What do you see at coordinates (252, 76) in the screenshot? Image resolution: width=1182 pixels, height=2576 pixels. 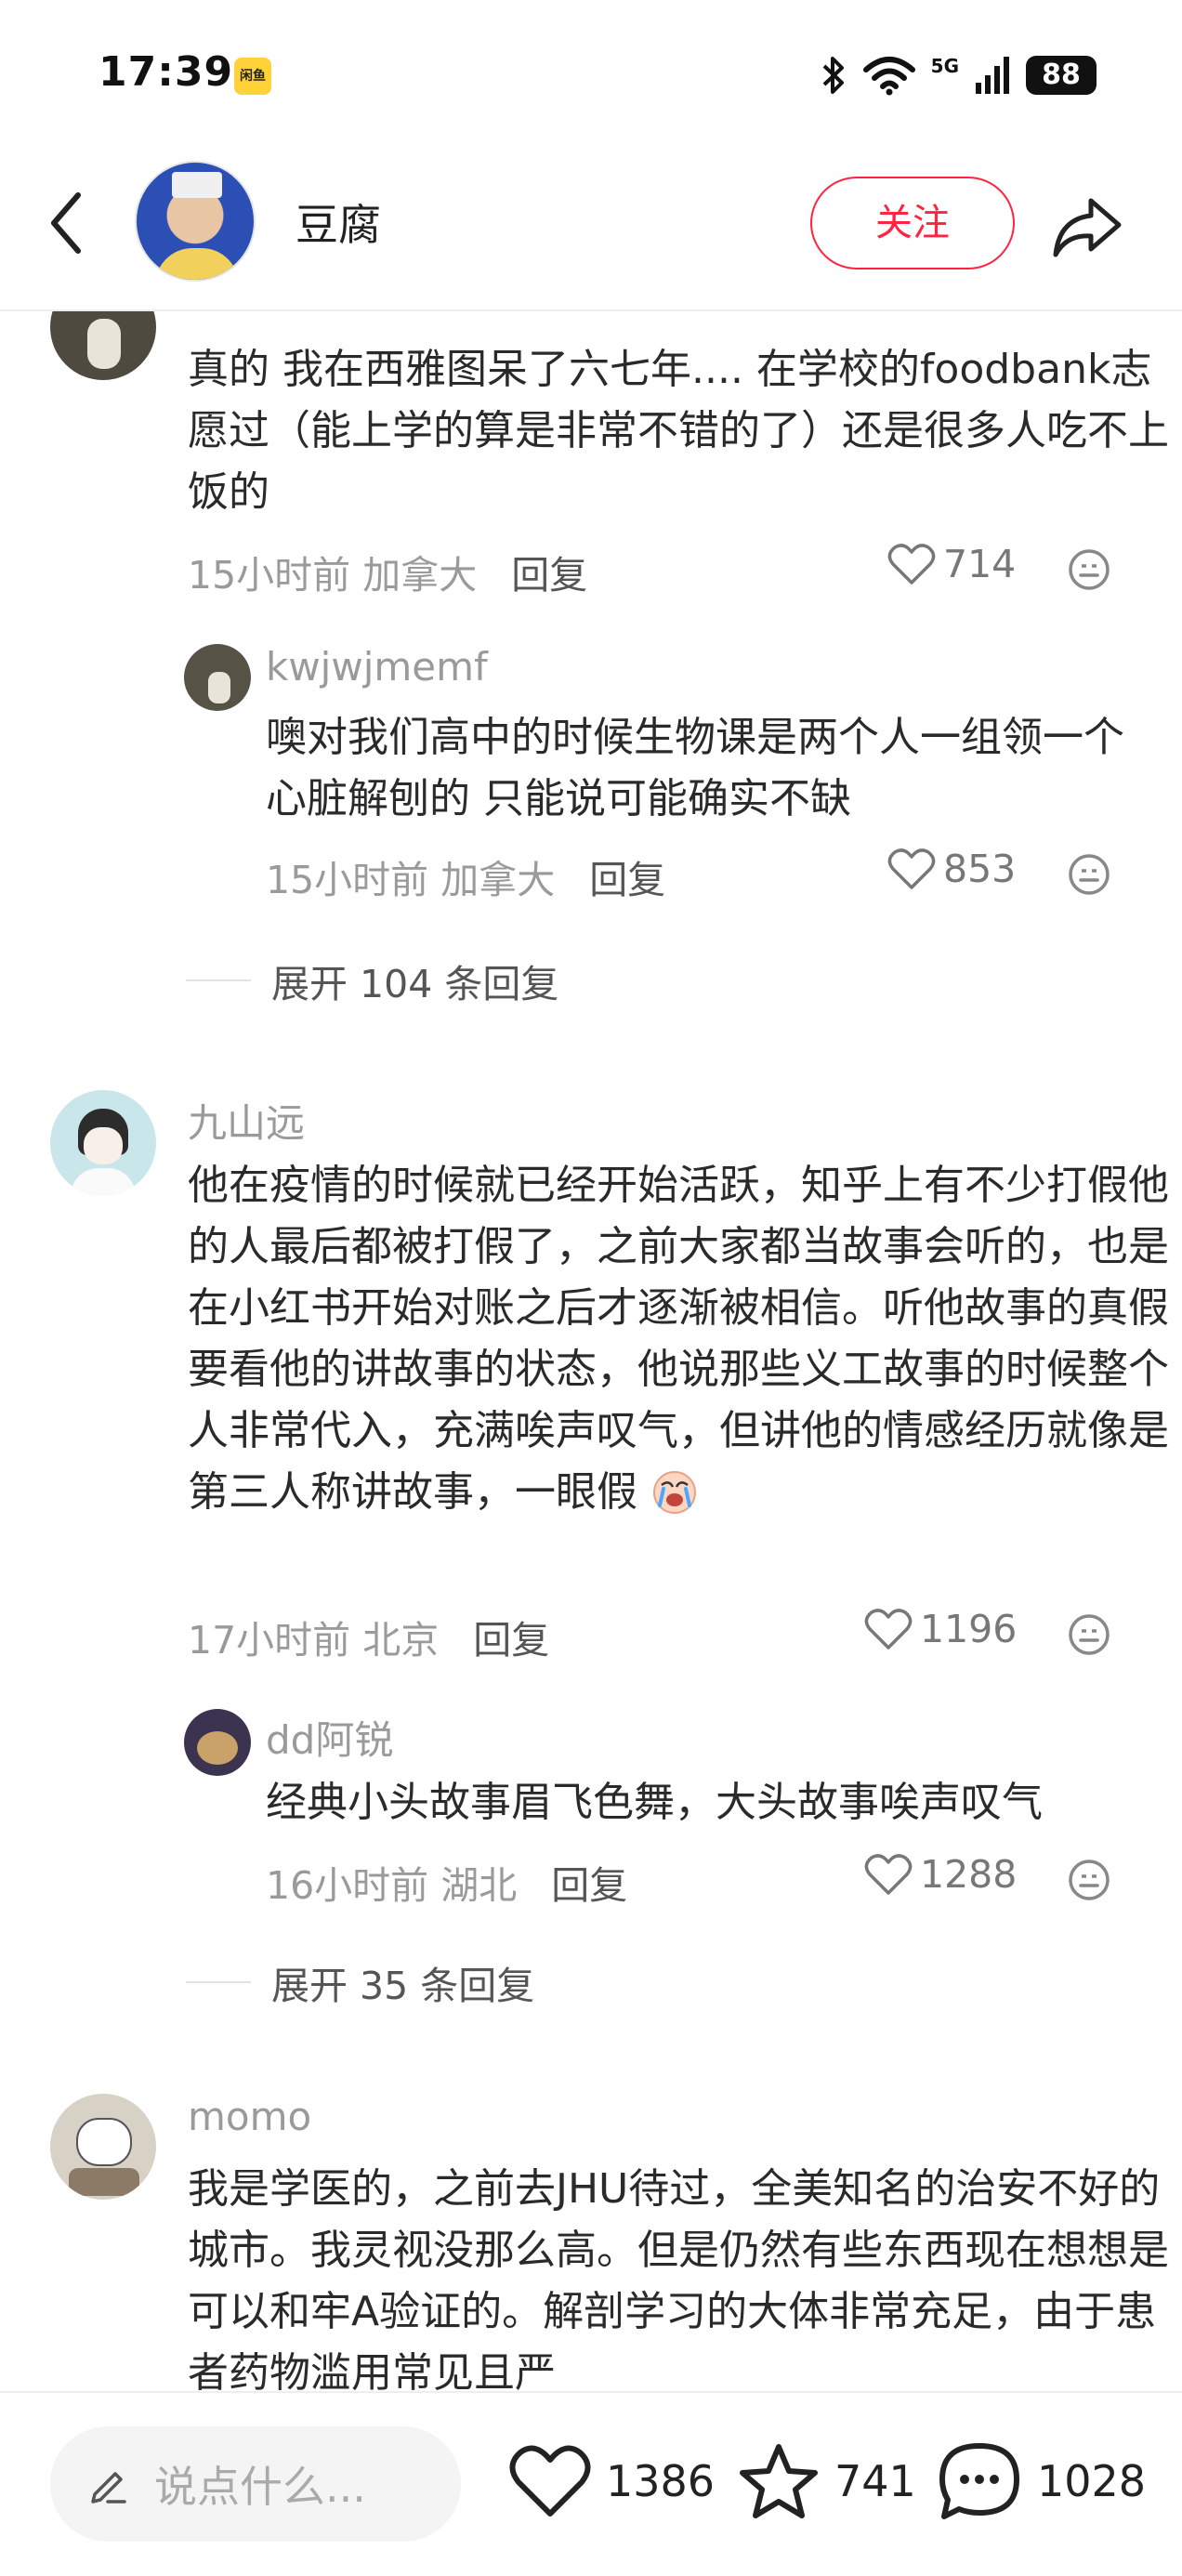 I see `app-notification-badge: 闲鱼` at bounding box center [252, 76].